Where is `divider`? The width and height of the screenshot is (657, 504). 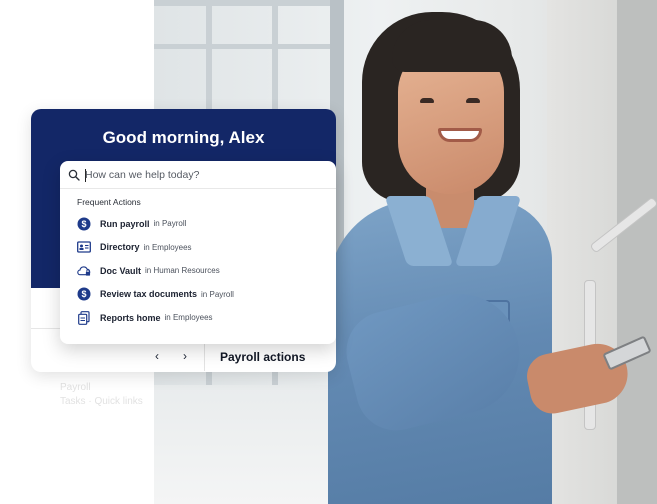 divider is located at coordinates (204, 356).